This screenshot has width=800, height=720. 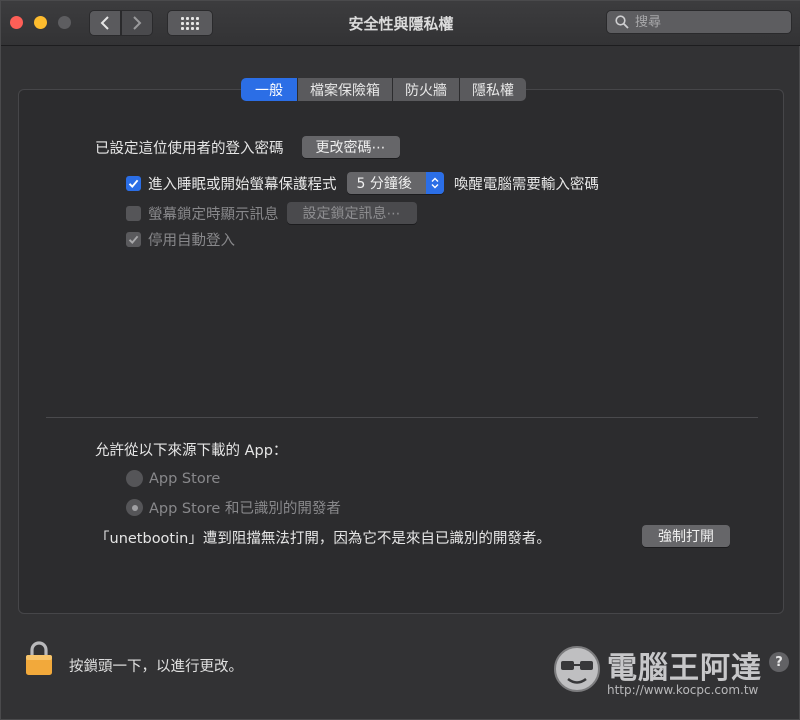 What do you see at coordinates (686, 536) in the screenshot?
I see `open-anyway-button: 強制打開` at bounding box center [686, 536].